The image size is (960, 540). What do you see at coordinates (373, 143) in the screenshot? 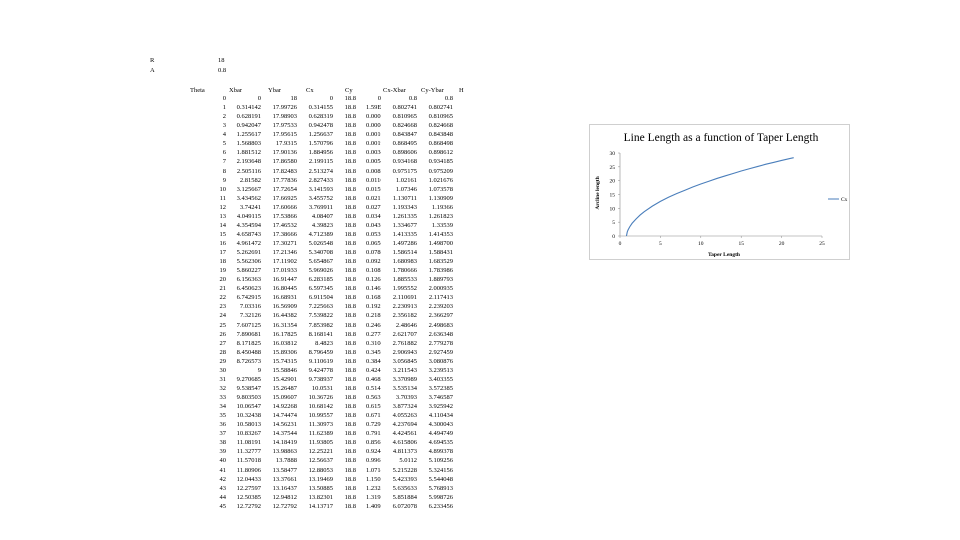
I see `table-cell: 0.001993` at bounding box center [373, 143].